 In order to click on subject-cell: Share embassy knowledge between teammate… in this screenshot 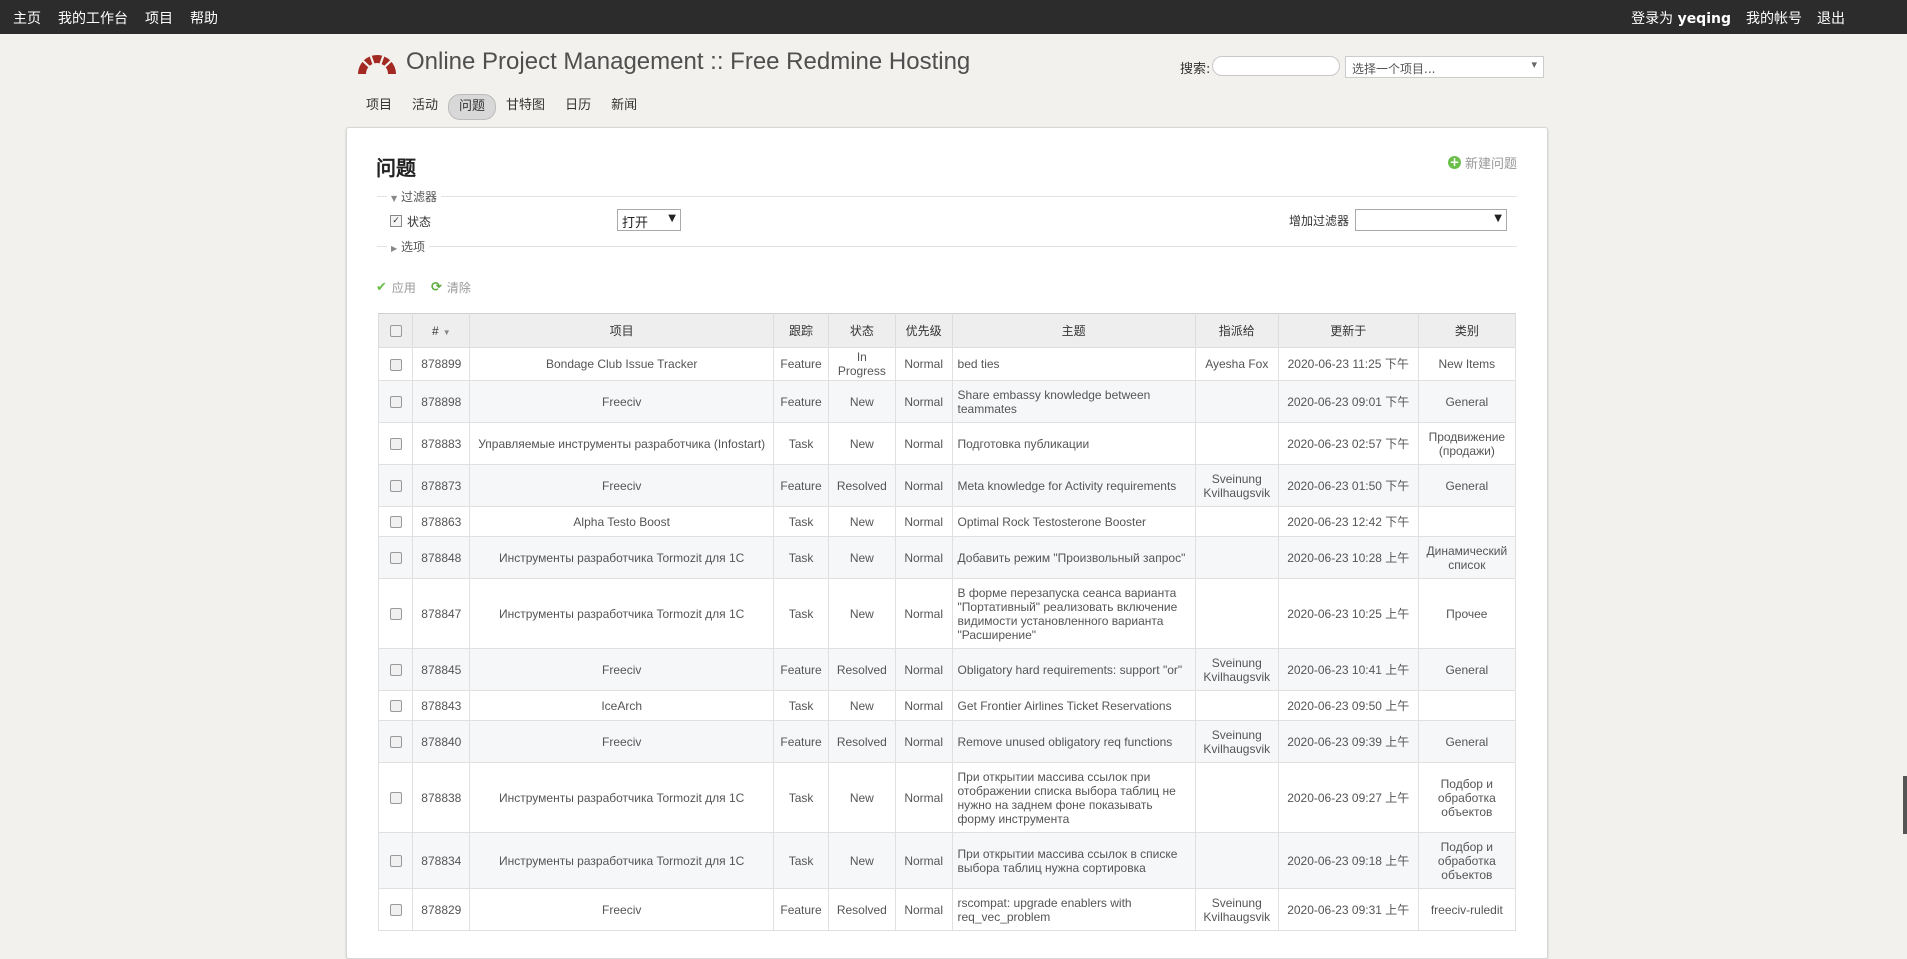, I will do `click(1073, 401)`.